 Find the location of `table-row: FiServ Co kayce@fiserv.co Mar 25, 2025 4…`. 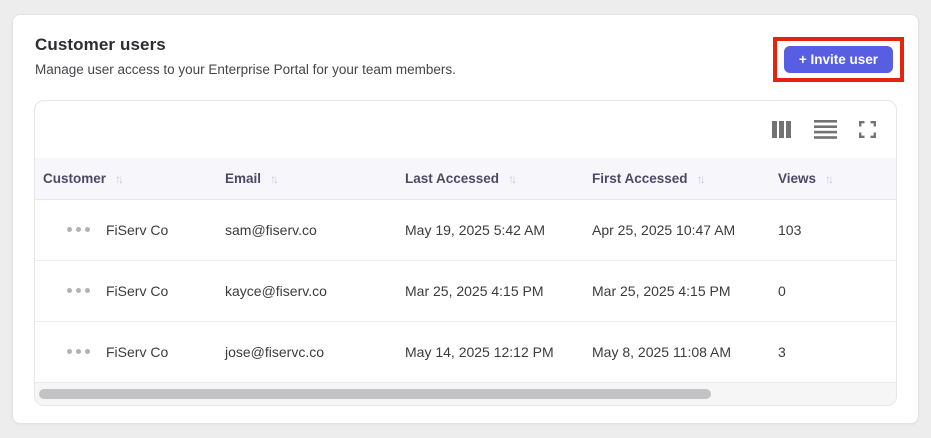

table-row: FiServ Co kayce@fiserv.co Mar 25, 2025 4… is located at coordinates (465, 291).